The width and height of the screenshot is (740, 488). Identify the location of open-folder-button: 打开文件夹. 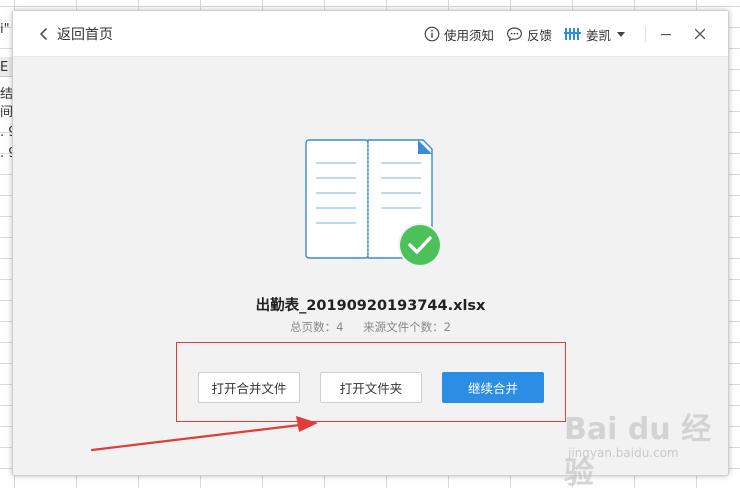
(371, 387).